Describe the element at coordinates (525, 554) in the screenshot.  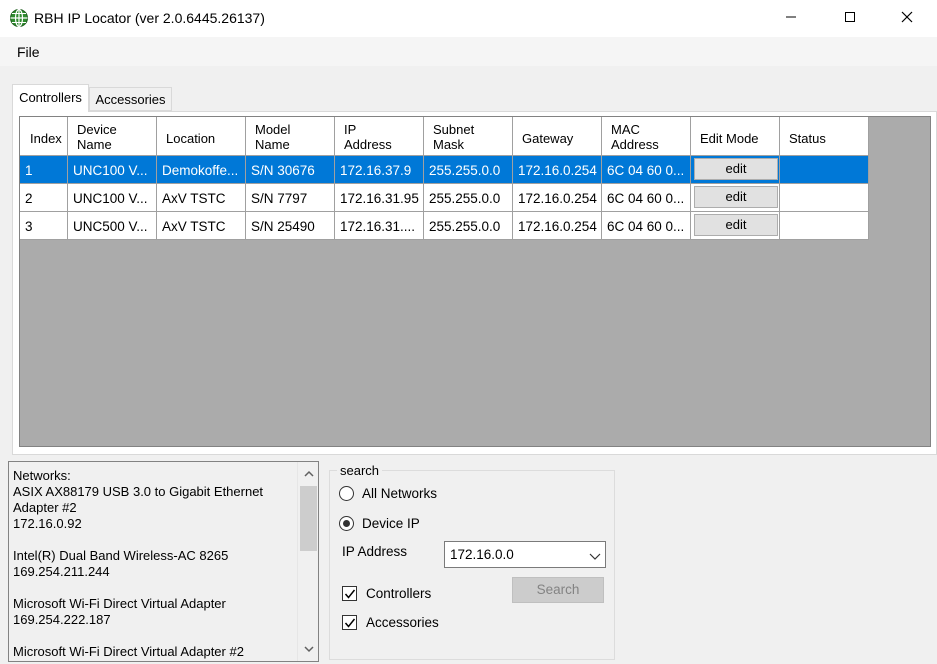
I see `ip-address-dropdown: 172.16.0.0` at that location.